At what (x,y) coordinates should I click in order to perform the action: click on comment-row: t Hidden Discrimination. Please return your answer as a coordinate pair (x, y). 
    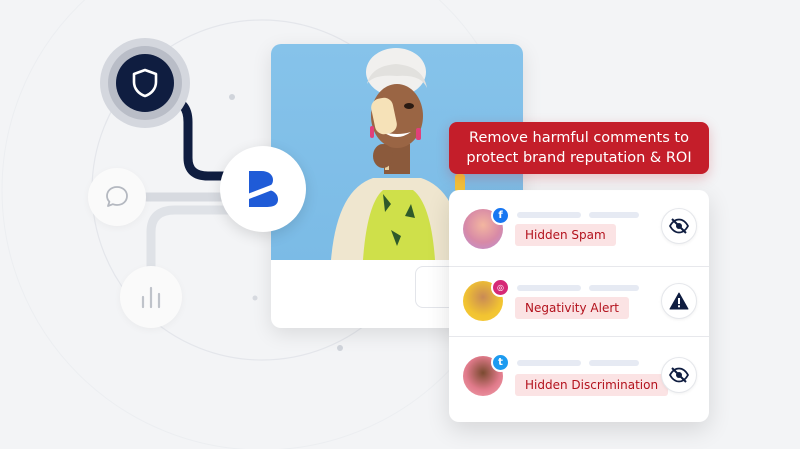
    Looking at the image, I should click on (579, 374).